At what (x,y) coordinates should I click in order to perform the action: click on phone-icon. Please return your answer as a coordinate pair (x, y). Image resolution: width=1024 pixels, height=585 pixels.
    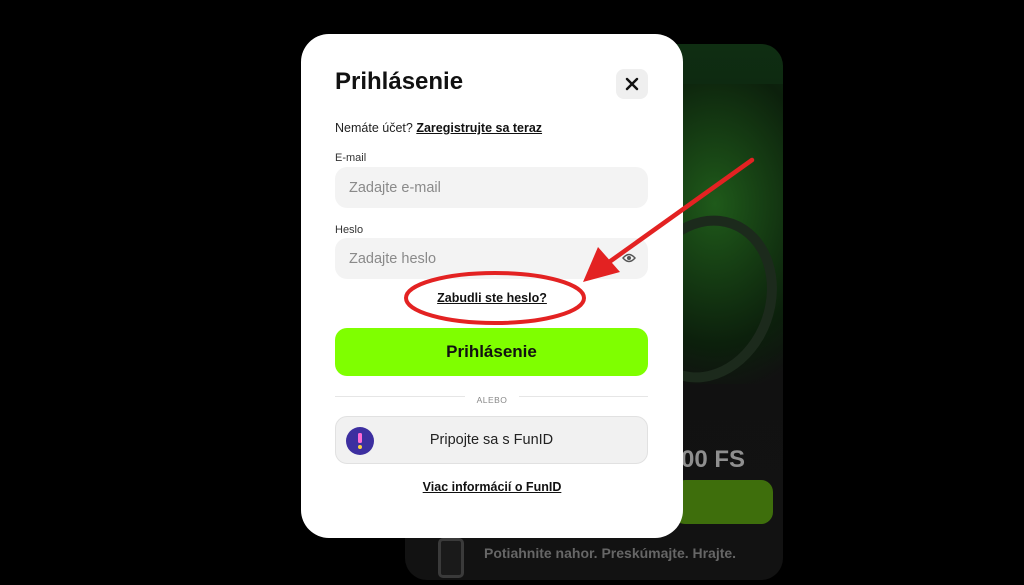
    Looking at the image, I should click on (451, 558).